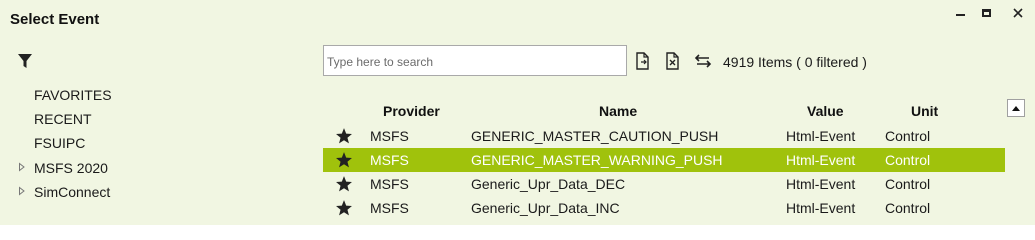  What do you see at coordinates (59, 143) in the screenshot?
I see `tree-item-fsuipc: FSUIPC` at bounding box center [59, 143].